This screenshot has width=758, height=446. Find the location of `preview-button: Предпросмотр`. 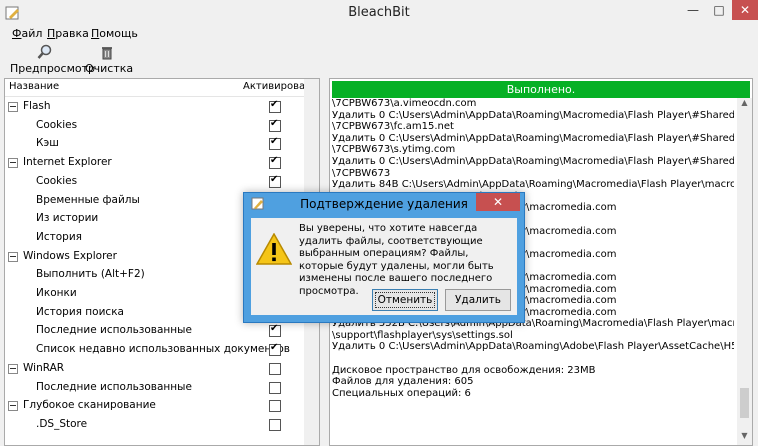

preview-button: Предпросмотр is located at coordinates (52, 59).